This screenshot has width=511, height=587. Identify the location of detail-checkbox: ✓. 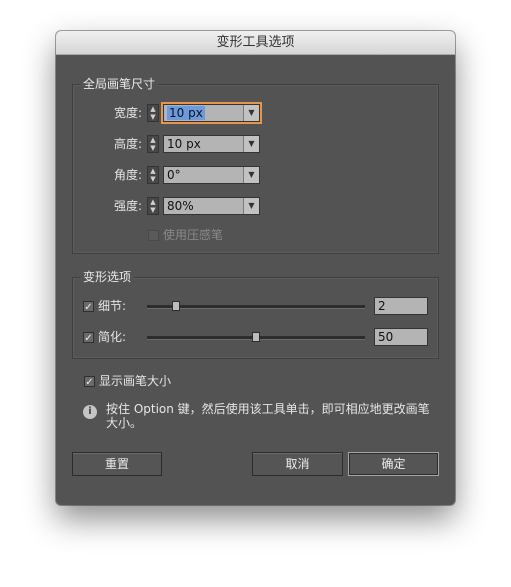
(88, 307).